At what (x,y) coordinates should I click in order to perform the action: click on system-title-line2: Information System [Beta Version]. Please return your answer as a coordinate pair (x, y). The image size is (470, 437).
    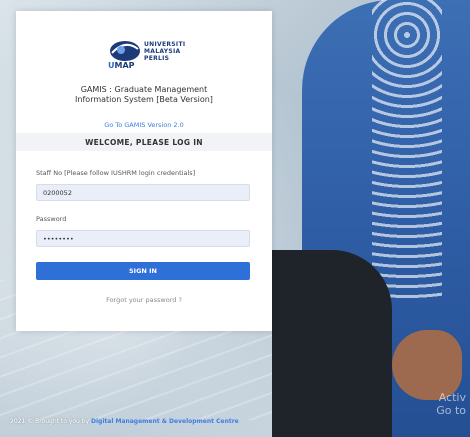
    Looking at the image, I should click on (144, 99).